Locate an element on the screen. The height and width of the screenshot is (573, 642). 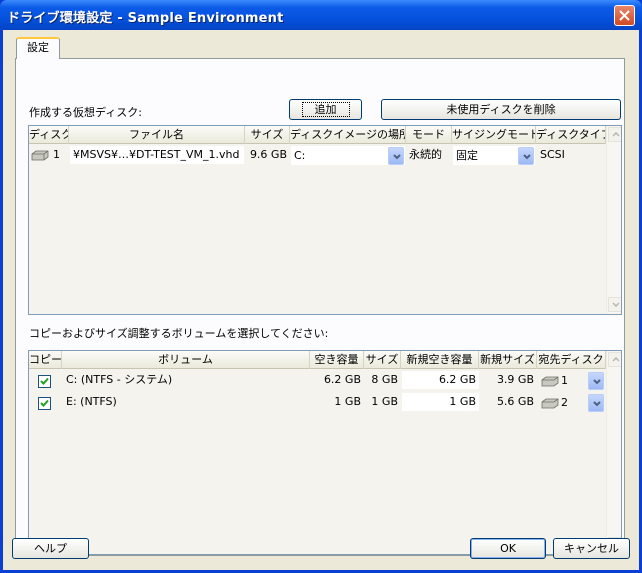
copy-volume-c-checkbox is located at coordinates (44, 381).